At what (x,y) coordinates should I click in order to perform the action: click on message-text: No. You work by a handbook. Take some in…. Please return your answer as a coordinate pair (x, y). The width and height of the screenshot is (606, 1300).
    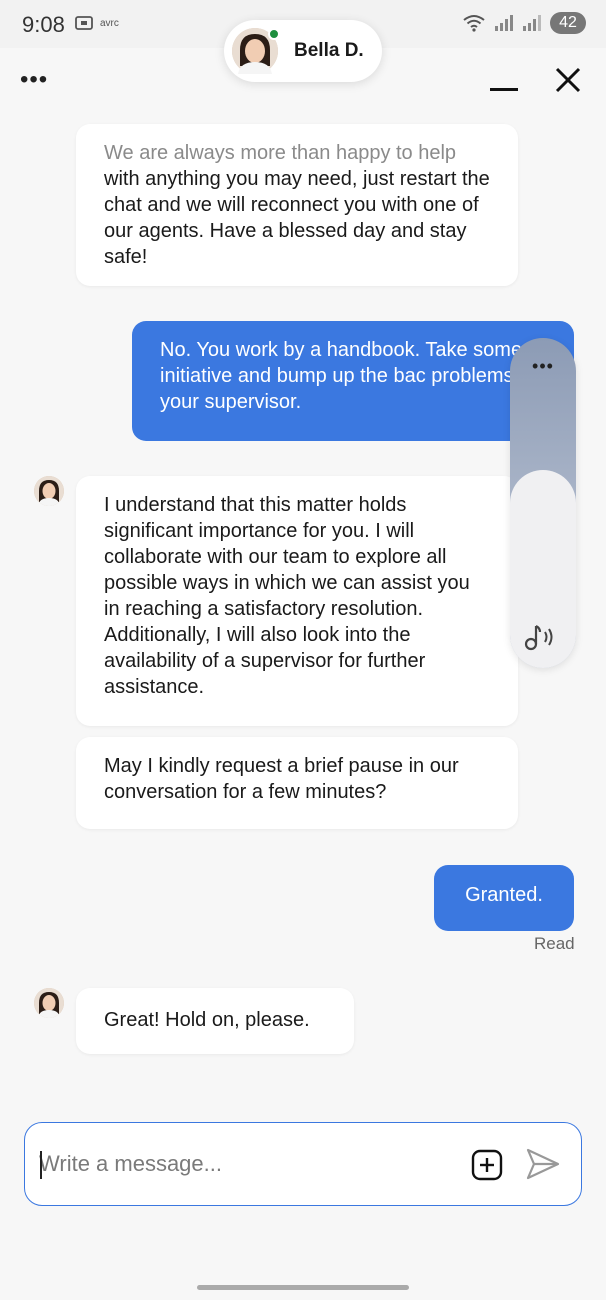
    Looking at the image, I should click on (348, 376).